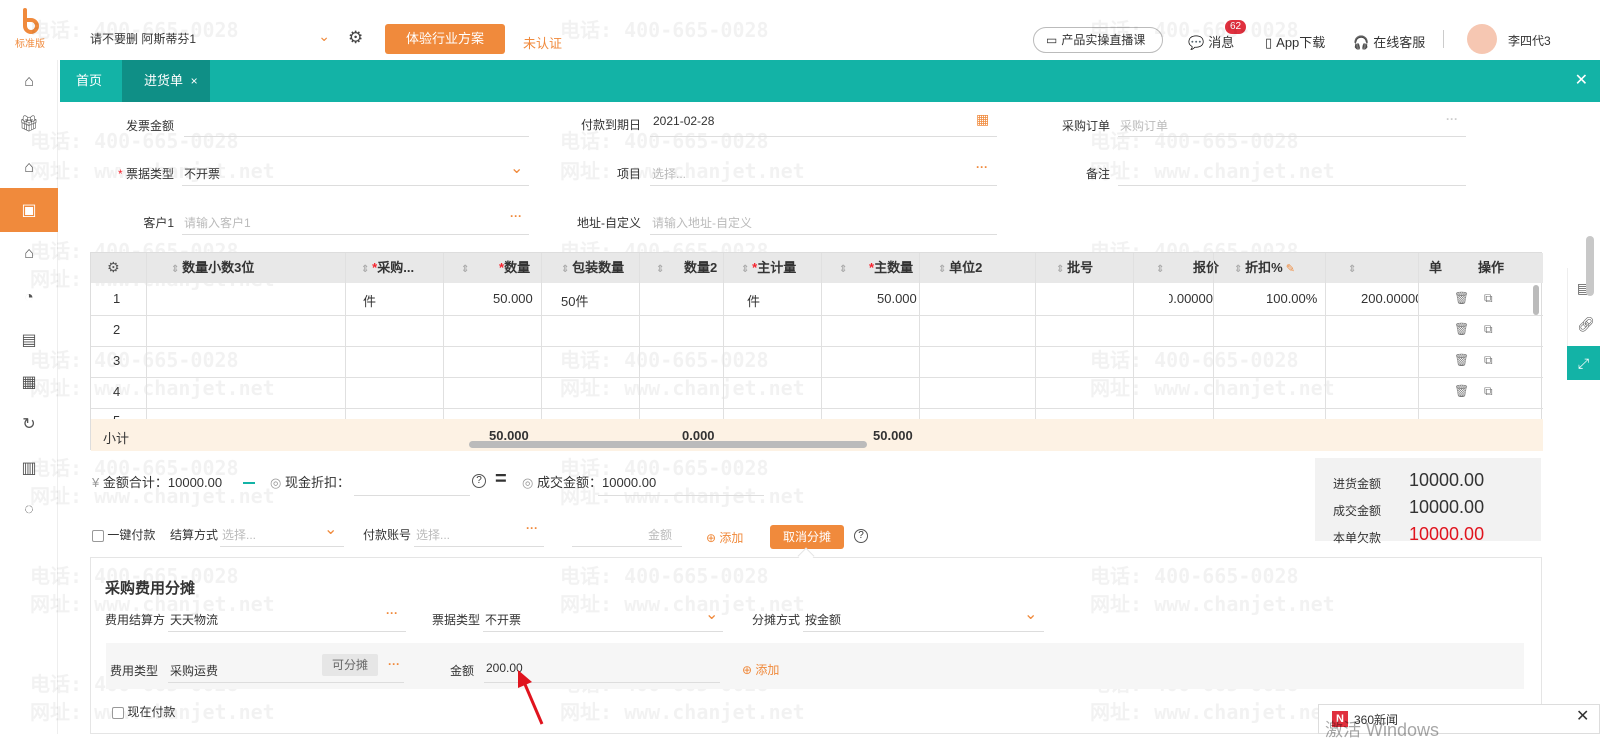  Describe the element at coordinates (29, 510) in the screenshot. I see `sidebar-item-chat: ◌` at that location.